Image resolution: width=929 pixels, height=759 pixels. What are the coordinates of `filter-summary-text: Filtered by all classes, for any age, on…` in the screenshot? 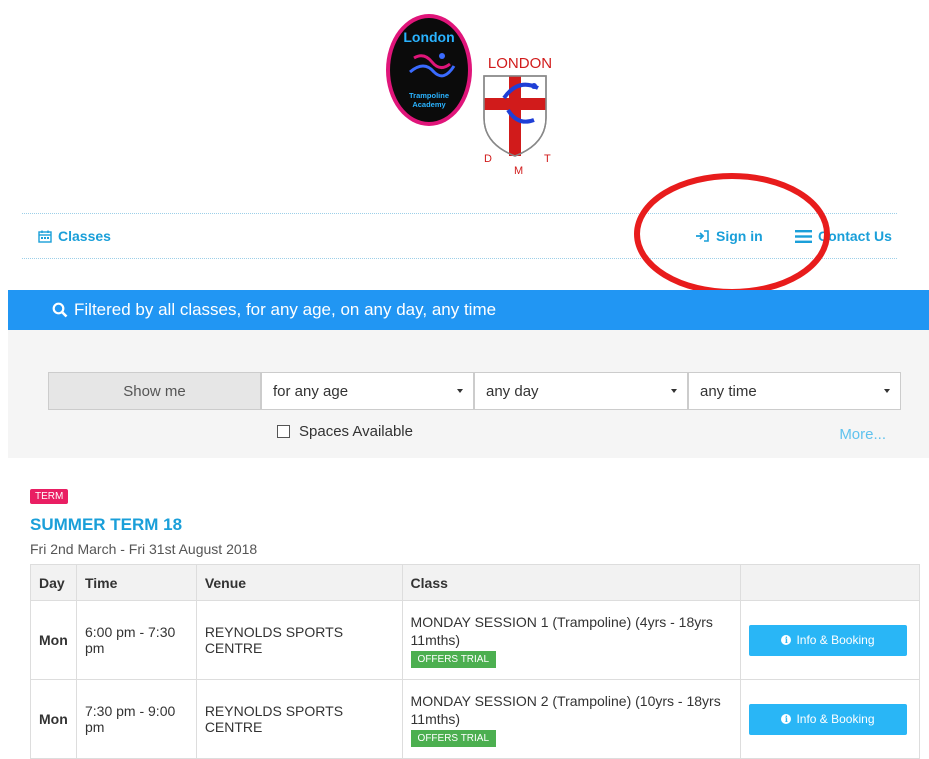 It's located at (285, 309).